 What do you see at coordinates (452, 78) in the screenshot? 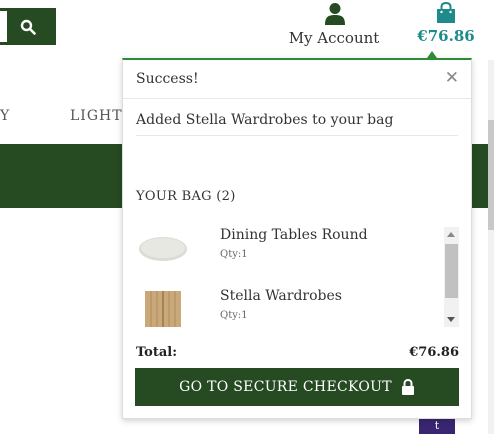
I see `close-icon: ✕` at bounding box center [452, 78].